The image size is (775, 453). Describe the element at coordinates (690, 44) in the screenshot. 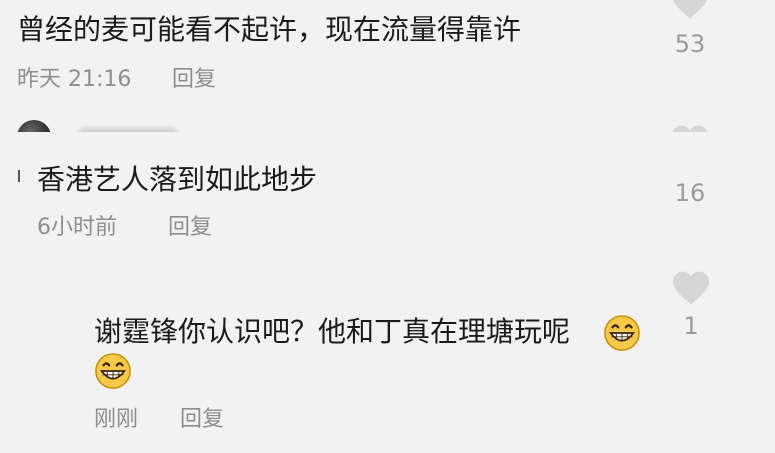

I see `like-count: 53` at that location.